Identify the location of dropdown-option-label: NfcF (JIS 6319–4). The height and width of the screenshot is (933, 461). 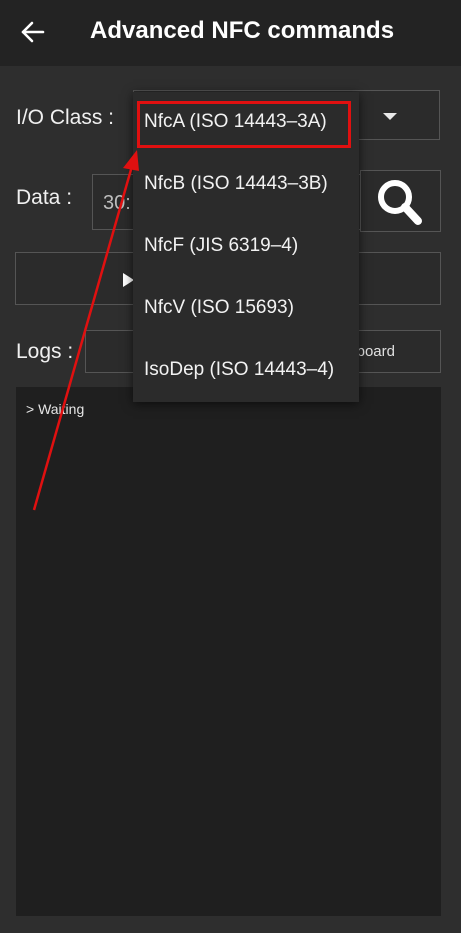
(221, 245).